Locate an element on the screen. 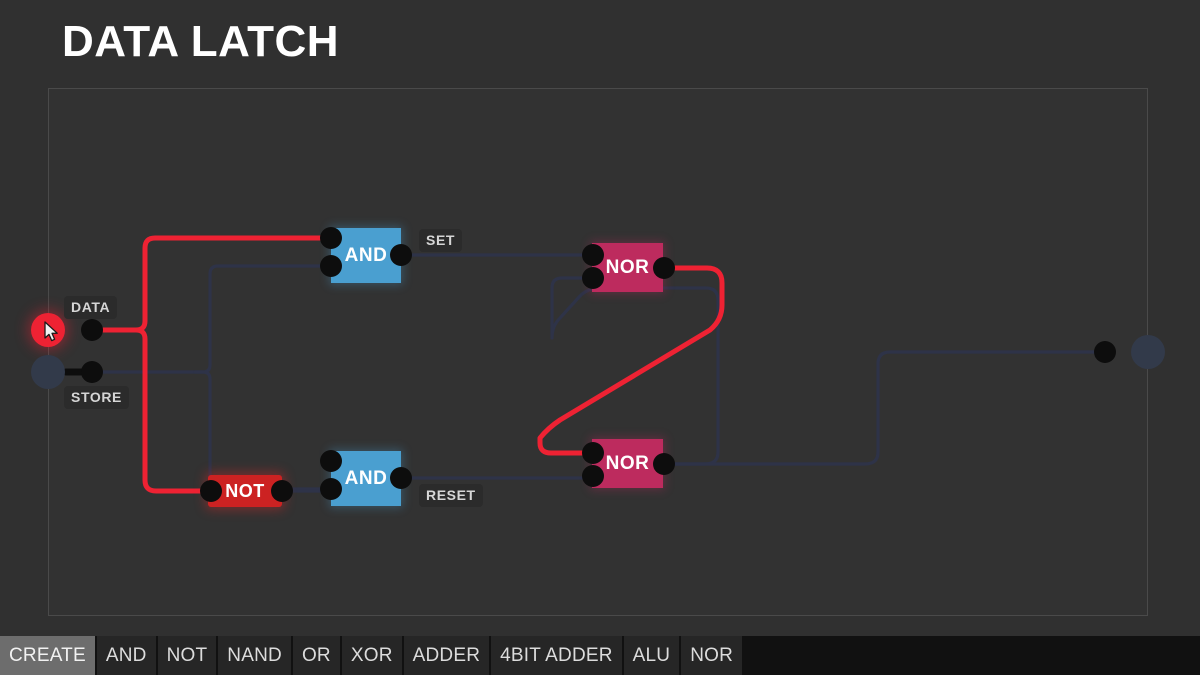 This screenshot has width=1200, height=675. toolbar-button-and: AND is located at coordinates (126, 655).